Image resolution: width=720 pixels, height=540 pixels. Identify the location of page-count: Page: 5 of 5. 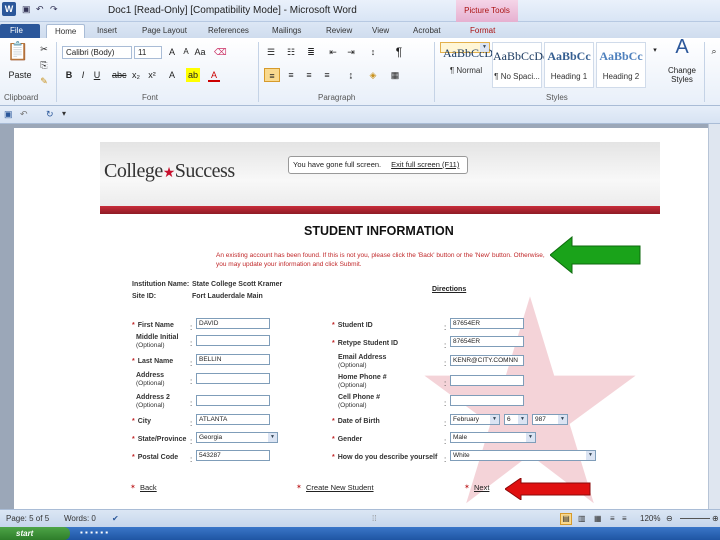
(27, 519).